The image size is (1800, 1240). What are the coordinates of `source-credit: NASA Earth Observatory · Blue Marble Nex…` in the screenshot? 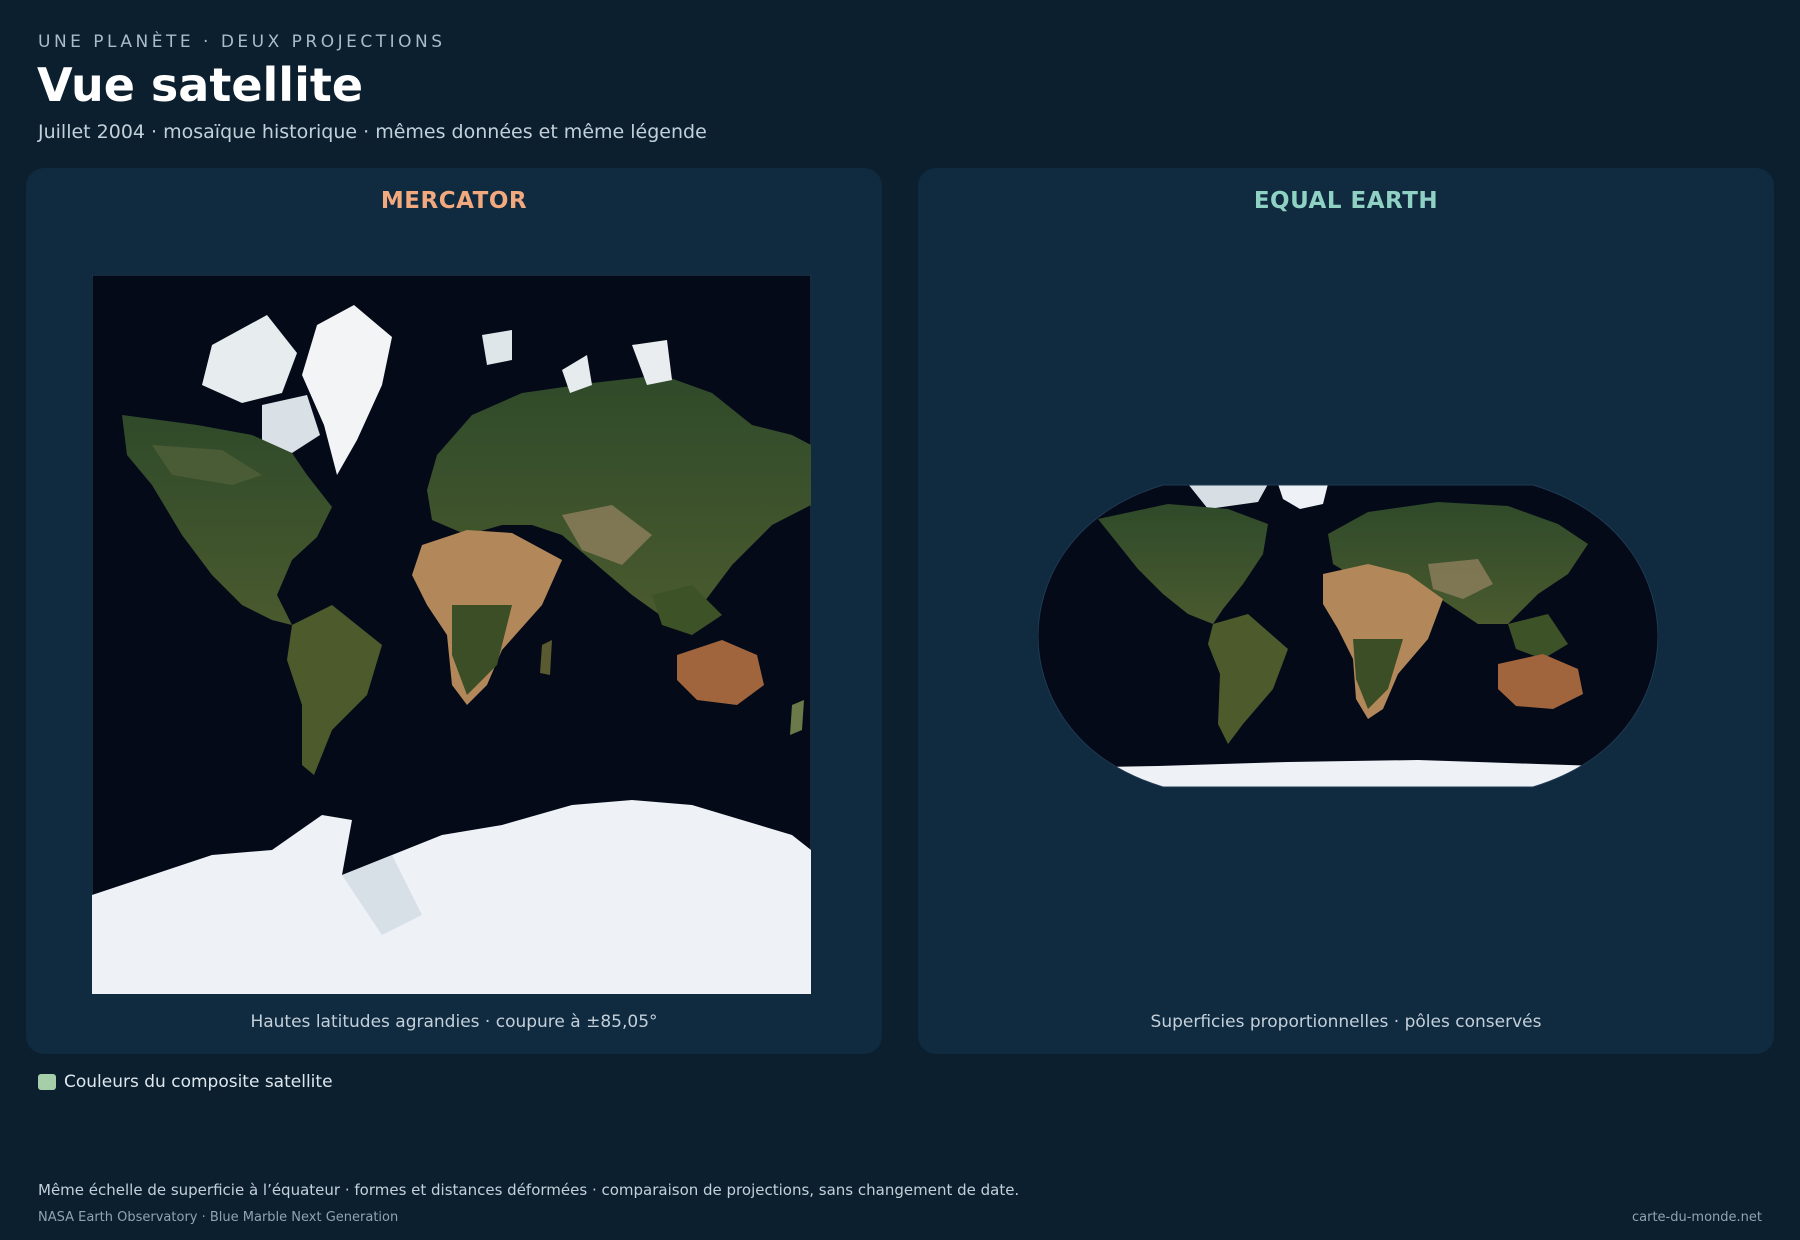 It's located at (218, 1217).